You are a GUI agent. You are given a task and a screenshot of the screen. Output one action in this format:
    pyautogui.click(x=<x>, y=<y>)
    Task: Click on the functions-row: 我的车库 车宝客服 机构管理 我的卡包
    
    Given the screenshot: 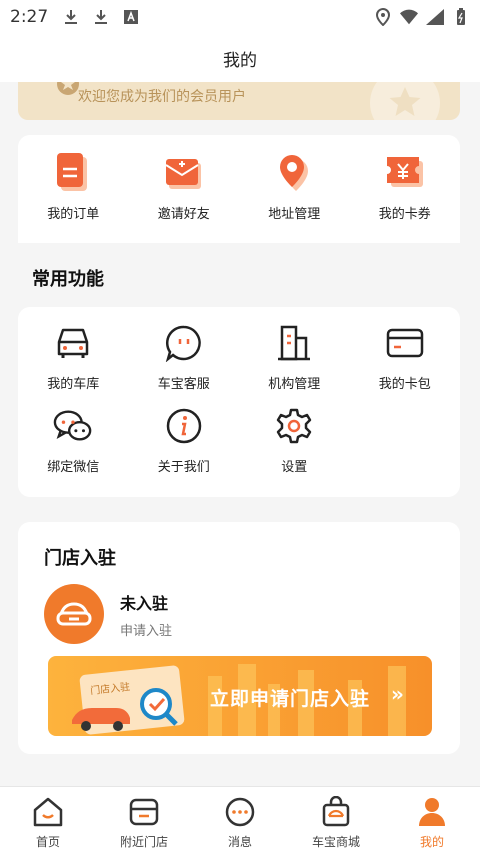 What is the action you would take?
    pyautogui.click(x=239, y=357)
    